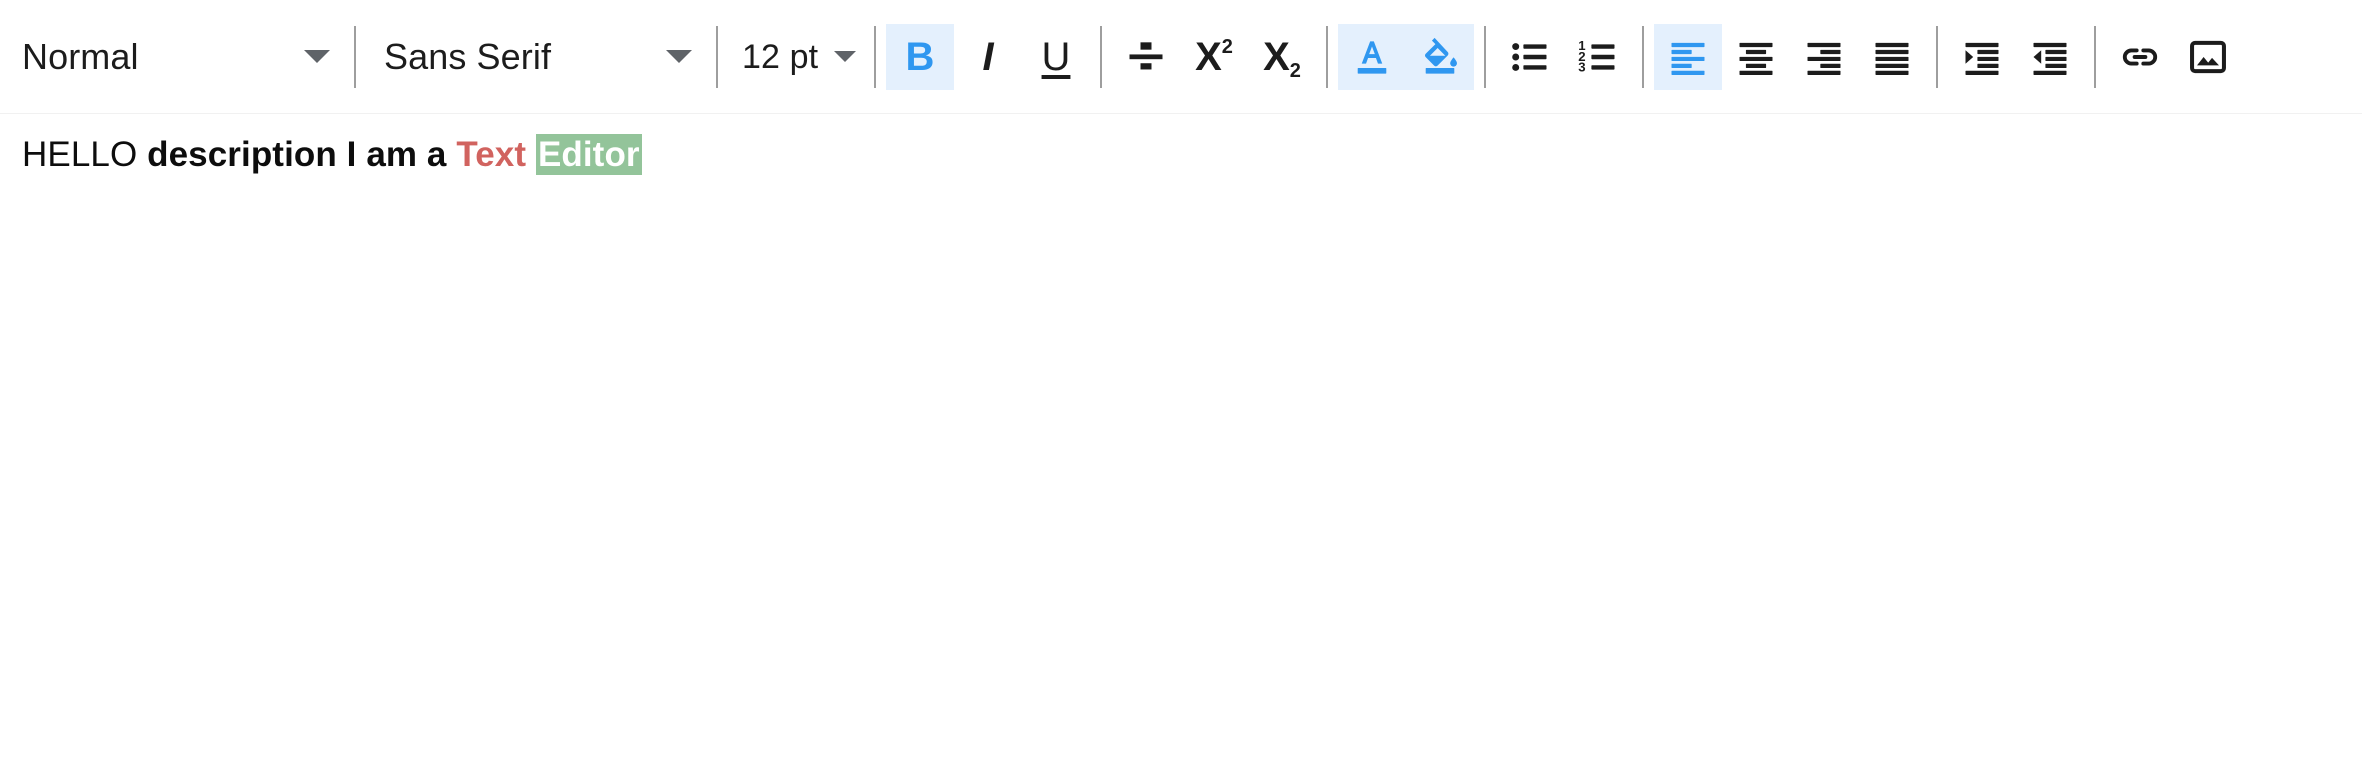 The height and width of the screenshot is (762, 2362). I want to click on align-center-button, so click(1756, 57).